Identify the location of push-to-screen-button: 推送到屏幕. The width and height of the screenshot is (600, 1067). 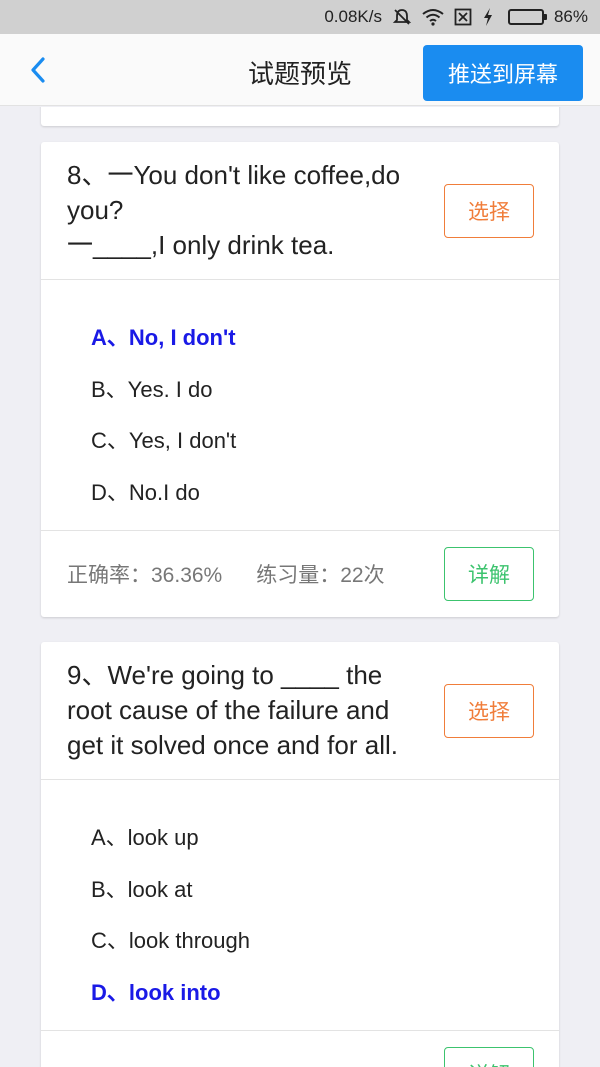
(503, 73).